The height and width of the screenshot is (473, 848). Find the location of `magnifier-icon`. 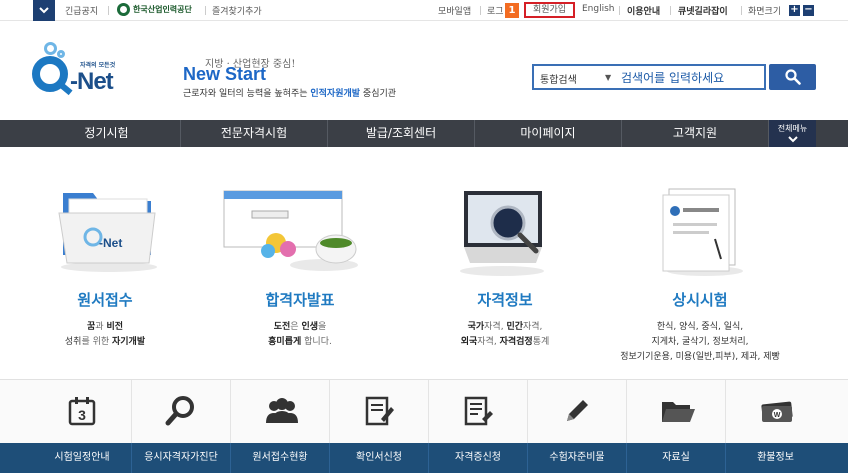

magnifier-icon is located at coordinates (179, 411).